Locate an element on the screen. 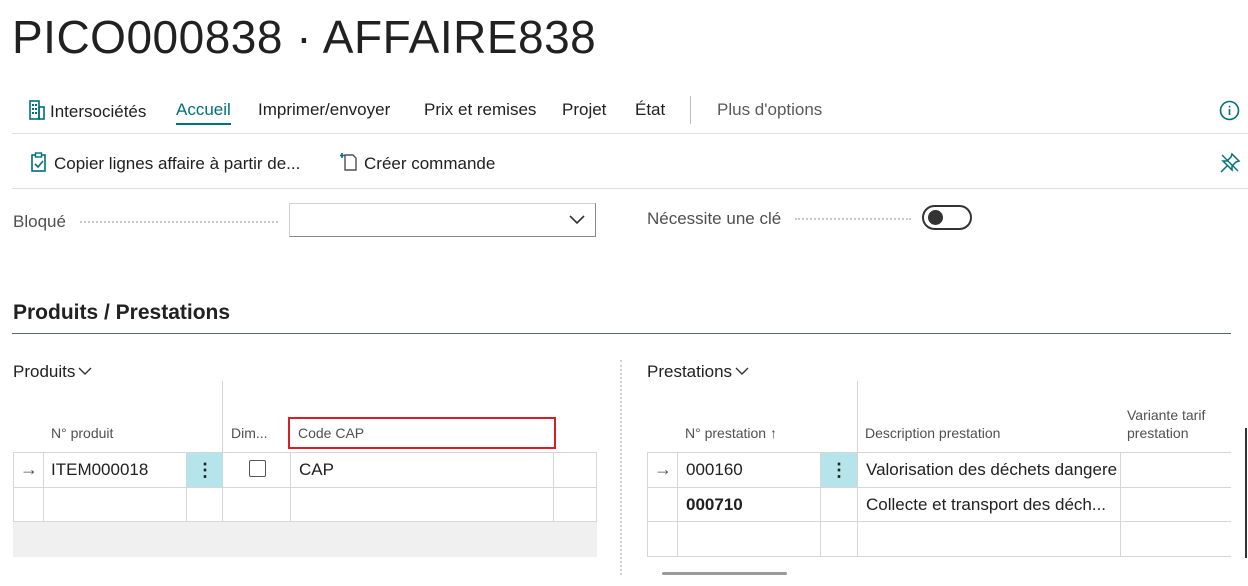 The width and height of the screenshot is (1248, 586). toggle-knob is located at coordinates (935, 217).